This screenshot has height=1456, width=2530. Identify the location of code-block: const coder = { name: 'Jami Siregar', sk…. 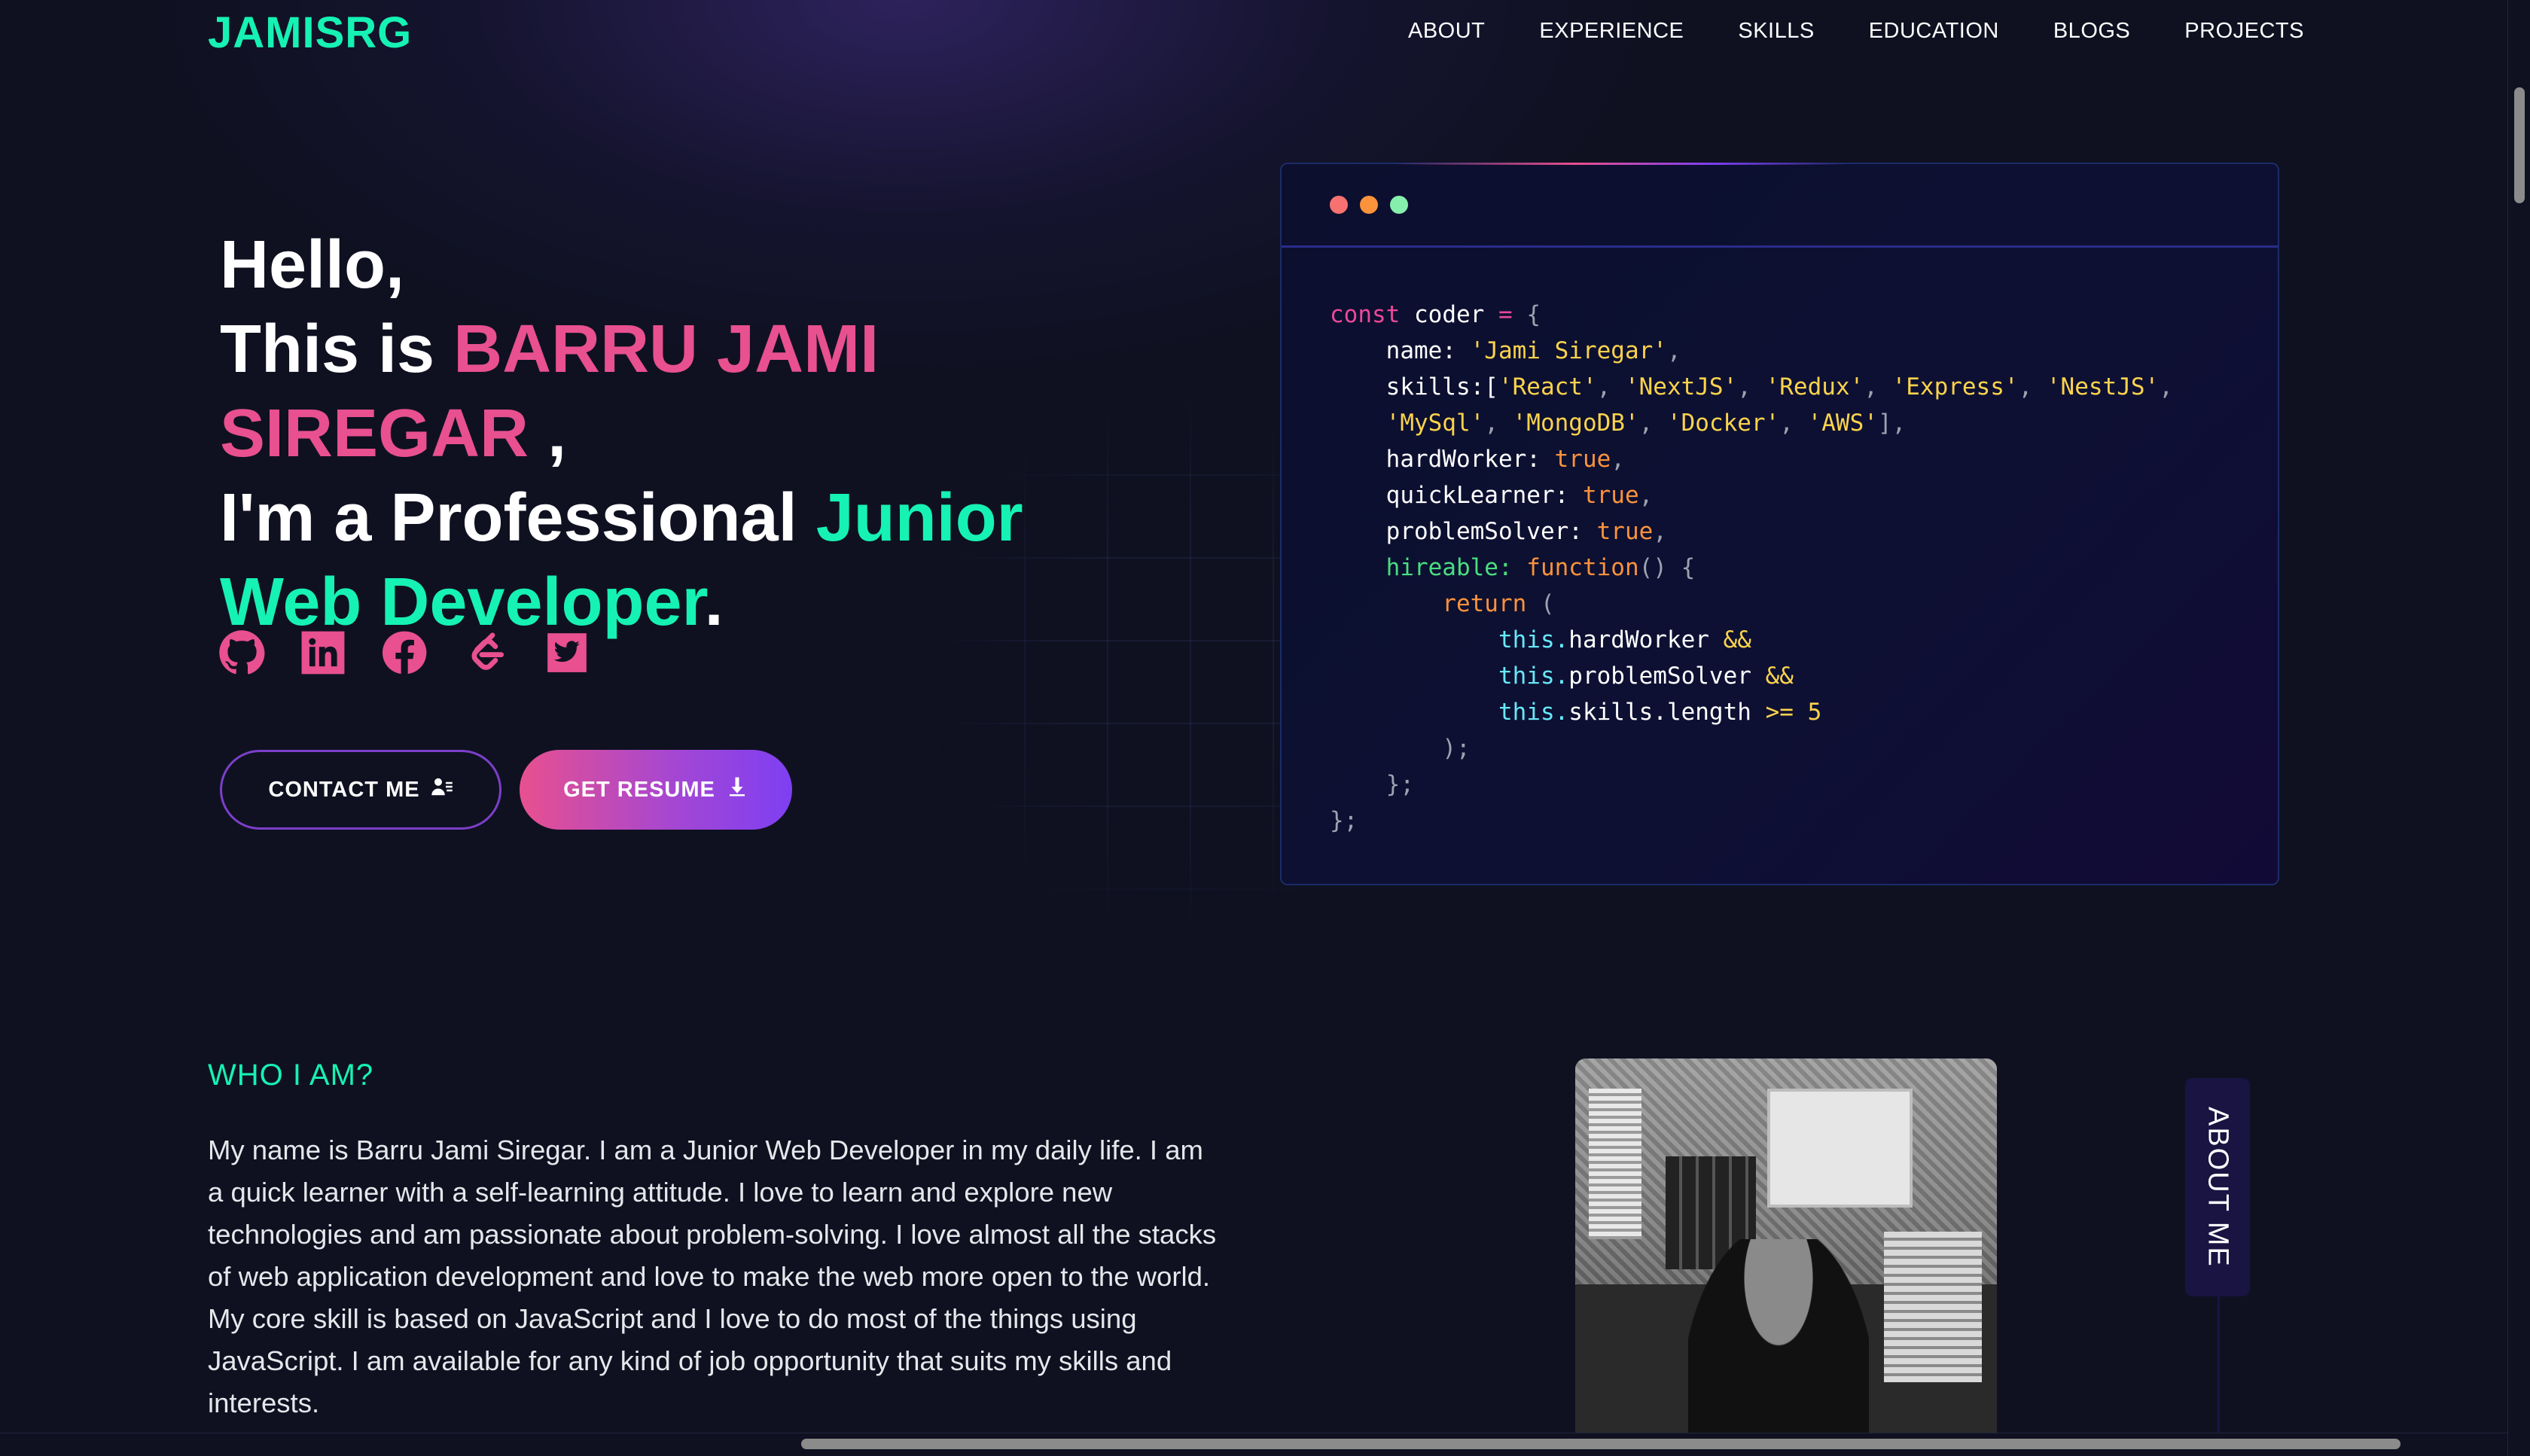
(1751, 567).